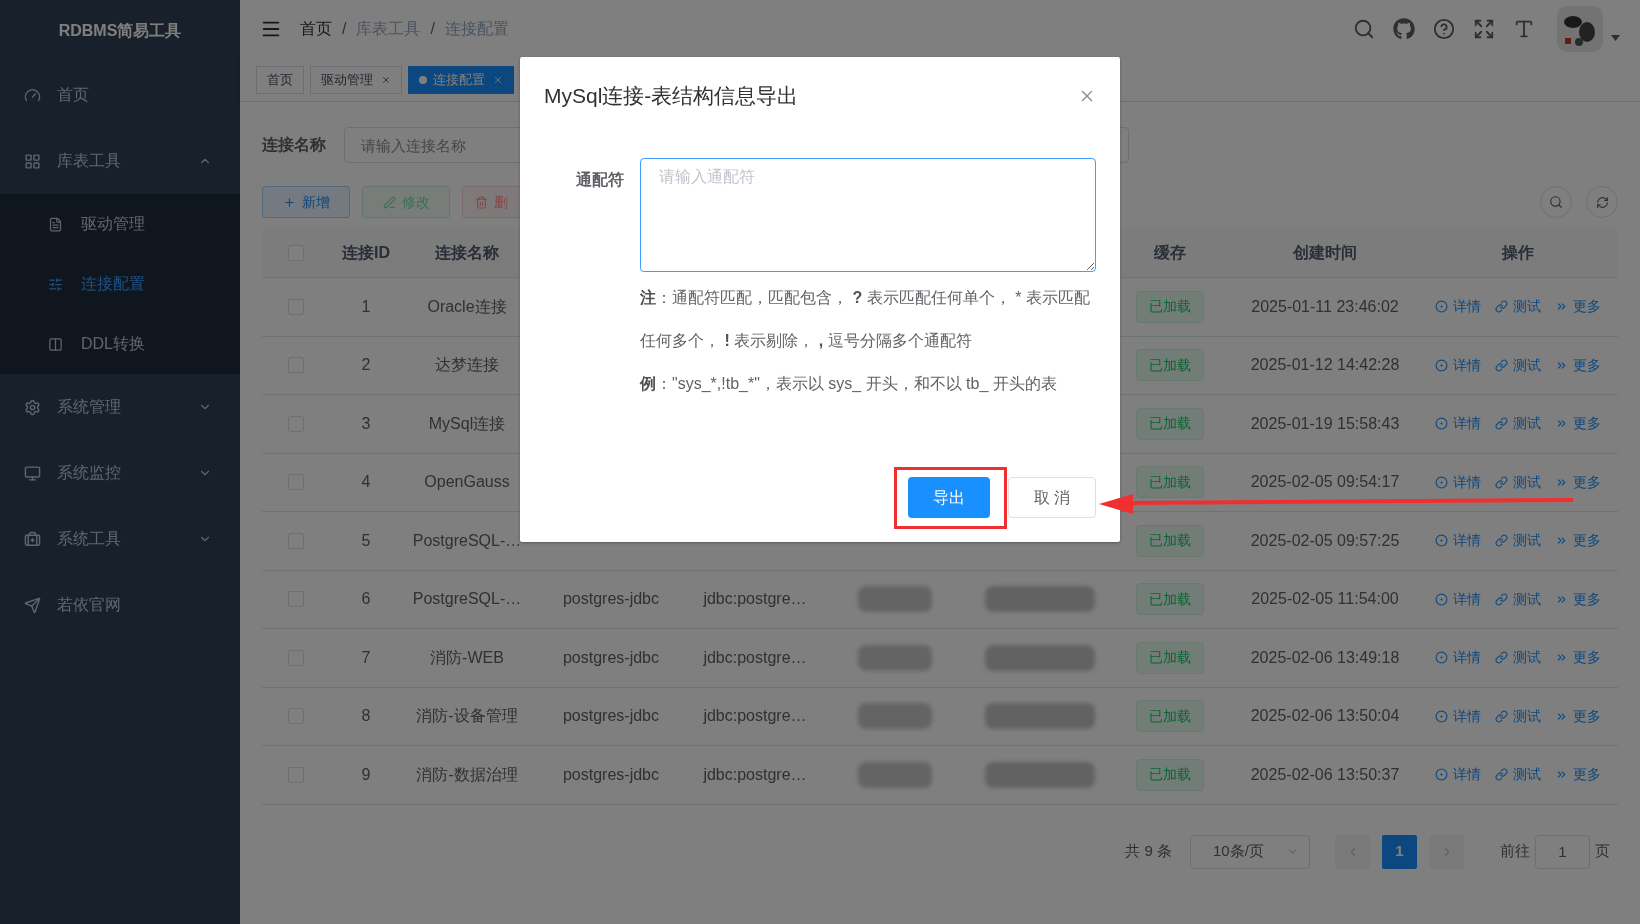 This screenshot has height=924, width=1640. Describe the element at coordinates (467, 657) in the screenshot. I see `table-cell-text: 消防-WEB` at that location.